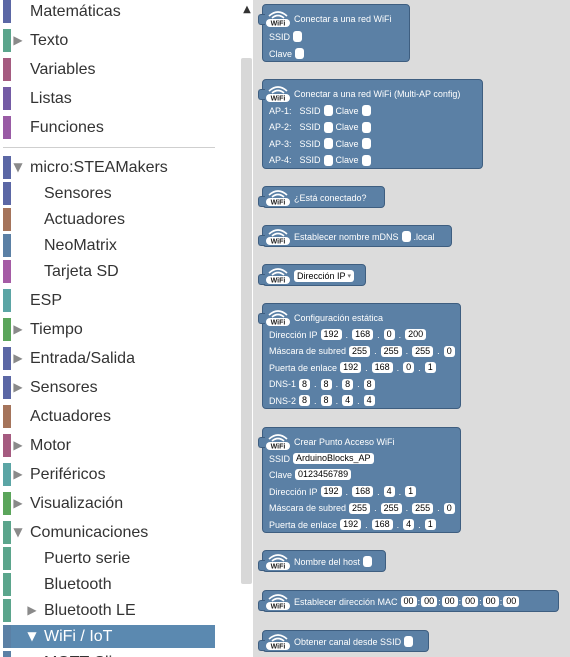 This screenshot has width=570, height=657. Describe the element at coordinates (322, 561) in the screenshot. I see `hostname-block: WiFi Nombre del host` at that location.